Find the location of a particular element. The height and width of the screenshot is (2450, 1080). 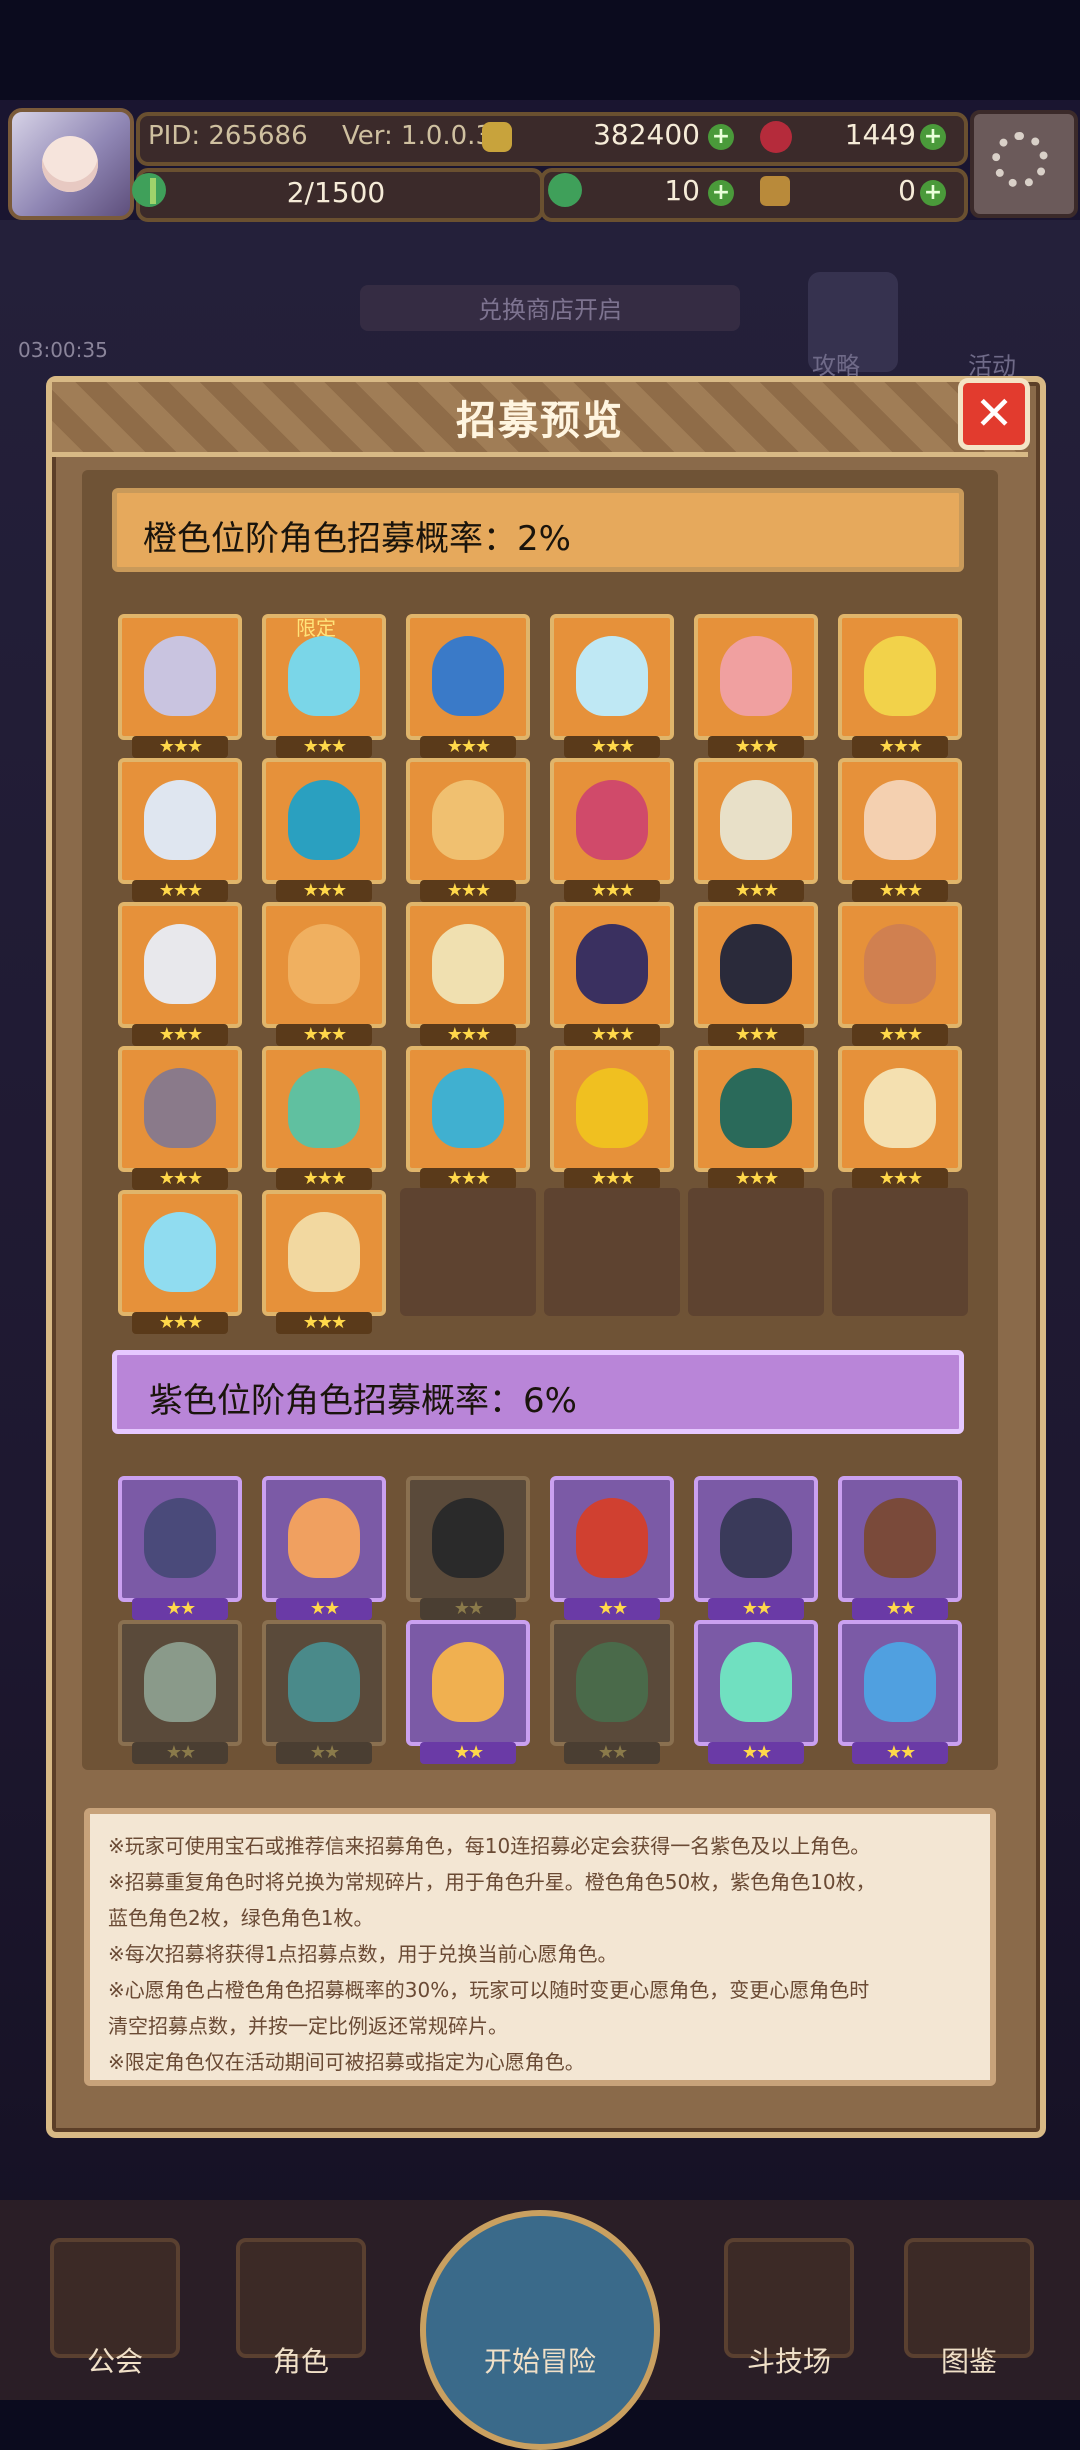

add-bag-button: + is located at coordinates (933, 193).